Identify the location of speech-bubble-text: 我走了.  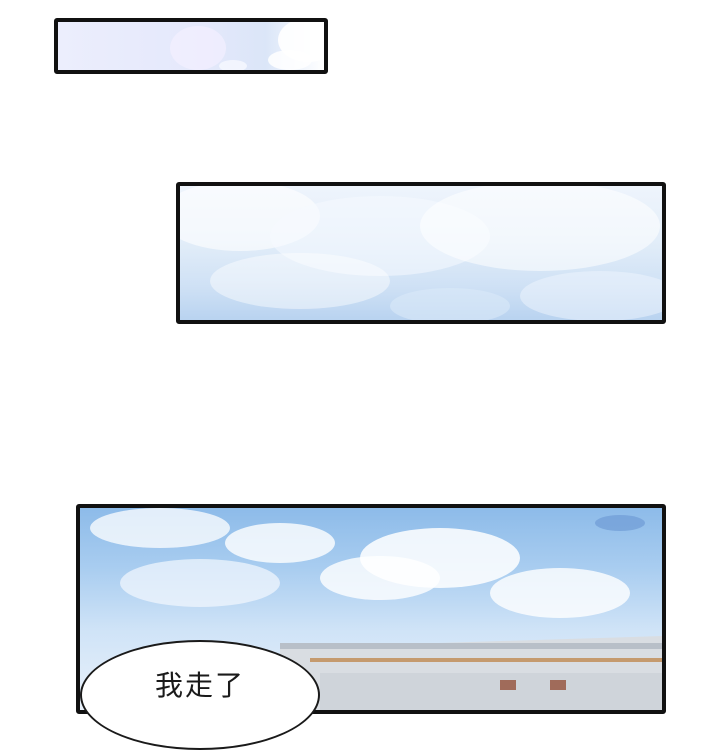
(199, 685).